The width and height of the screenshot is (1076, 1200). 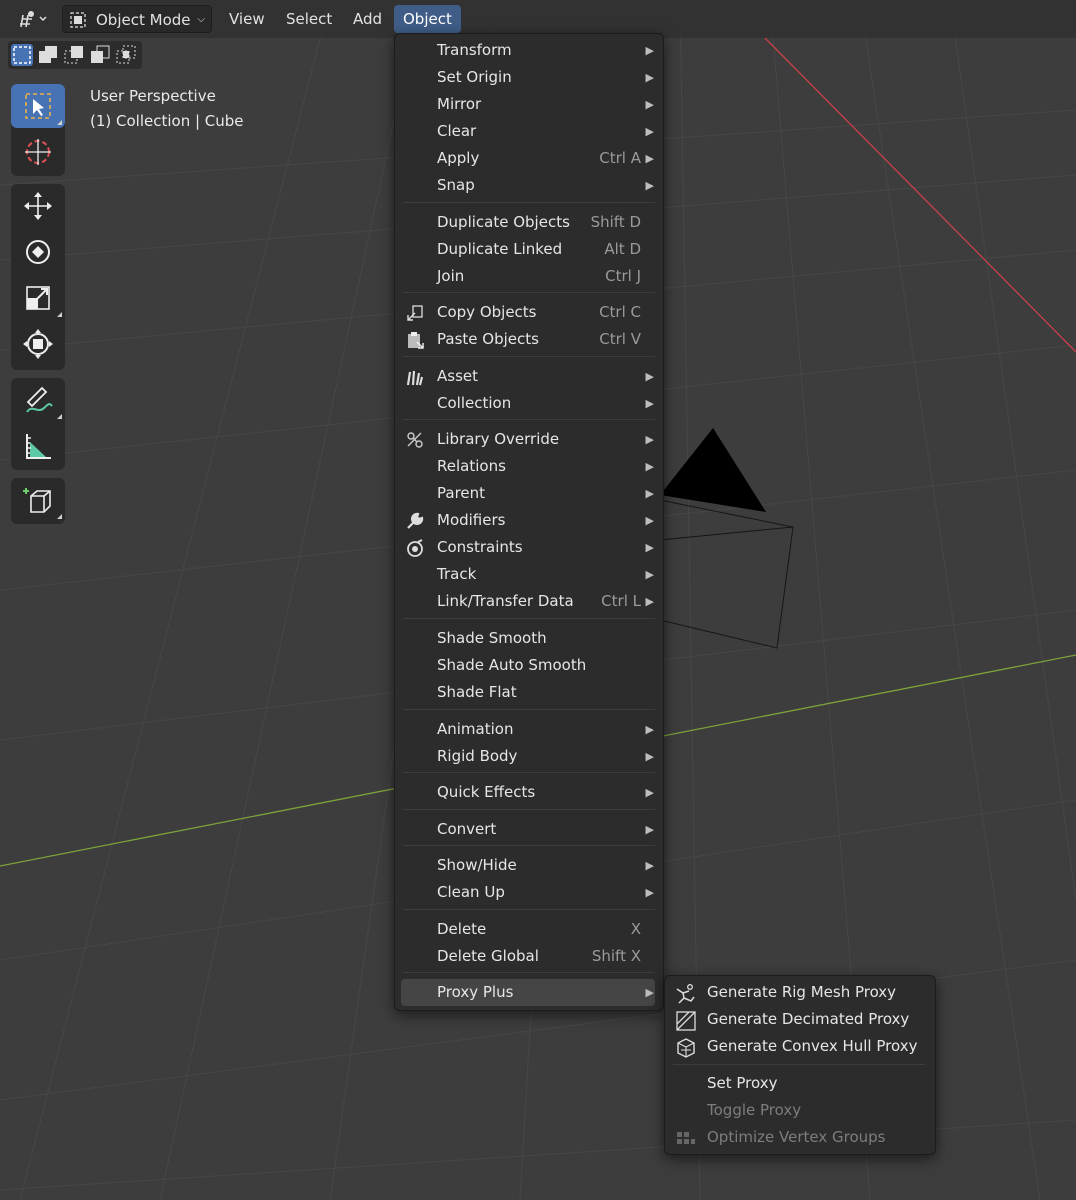 I want to click on mode-label: Object Mode, so click(x=143, y=20).